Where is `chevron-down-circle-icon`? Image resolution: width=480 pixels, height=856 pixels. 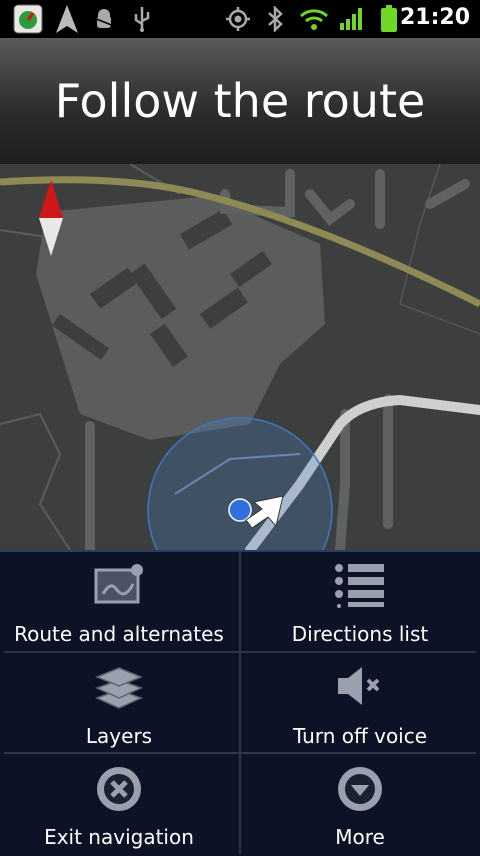 chevron-down-circle-icon is located at coordinates (360, 789).